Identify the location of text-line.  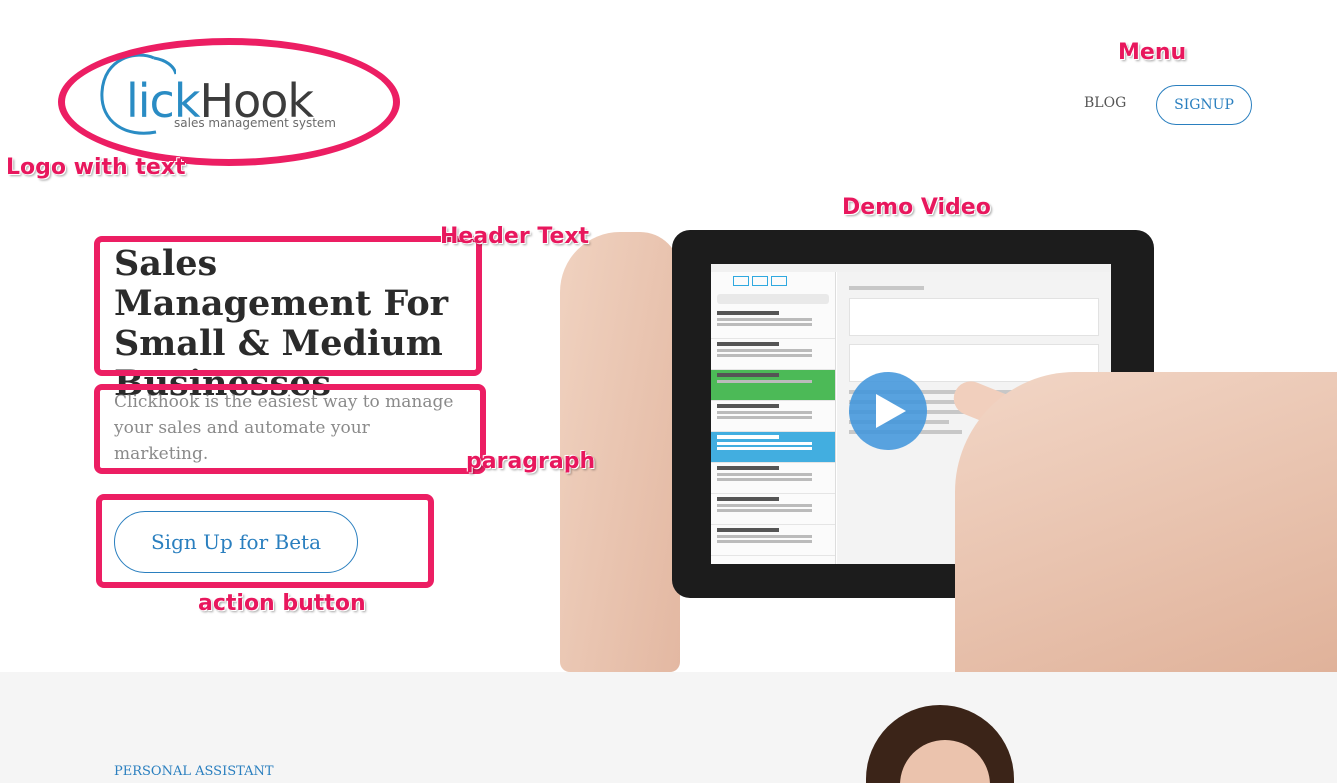
(886, 288).